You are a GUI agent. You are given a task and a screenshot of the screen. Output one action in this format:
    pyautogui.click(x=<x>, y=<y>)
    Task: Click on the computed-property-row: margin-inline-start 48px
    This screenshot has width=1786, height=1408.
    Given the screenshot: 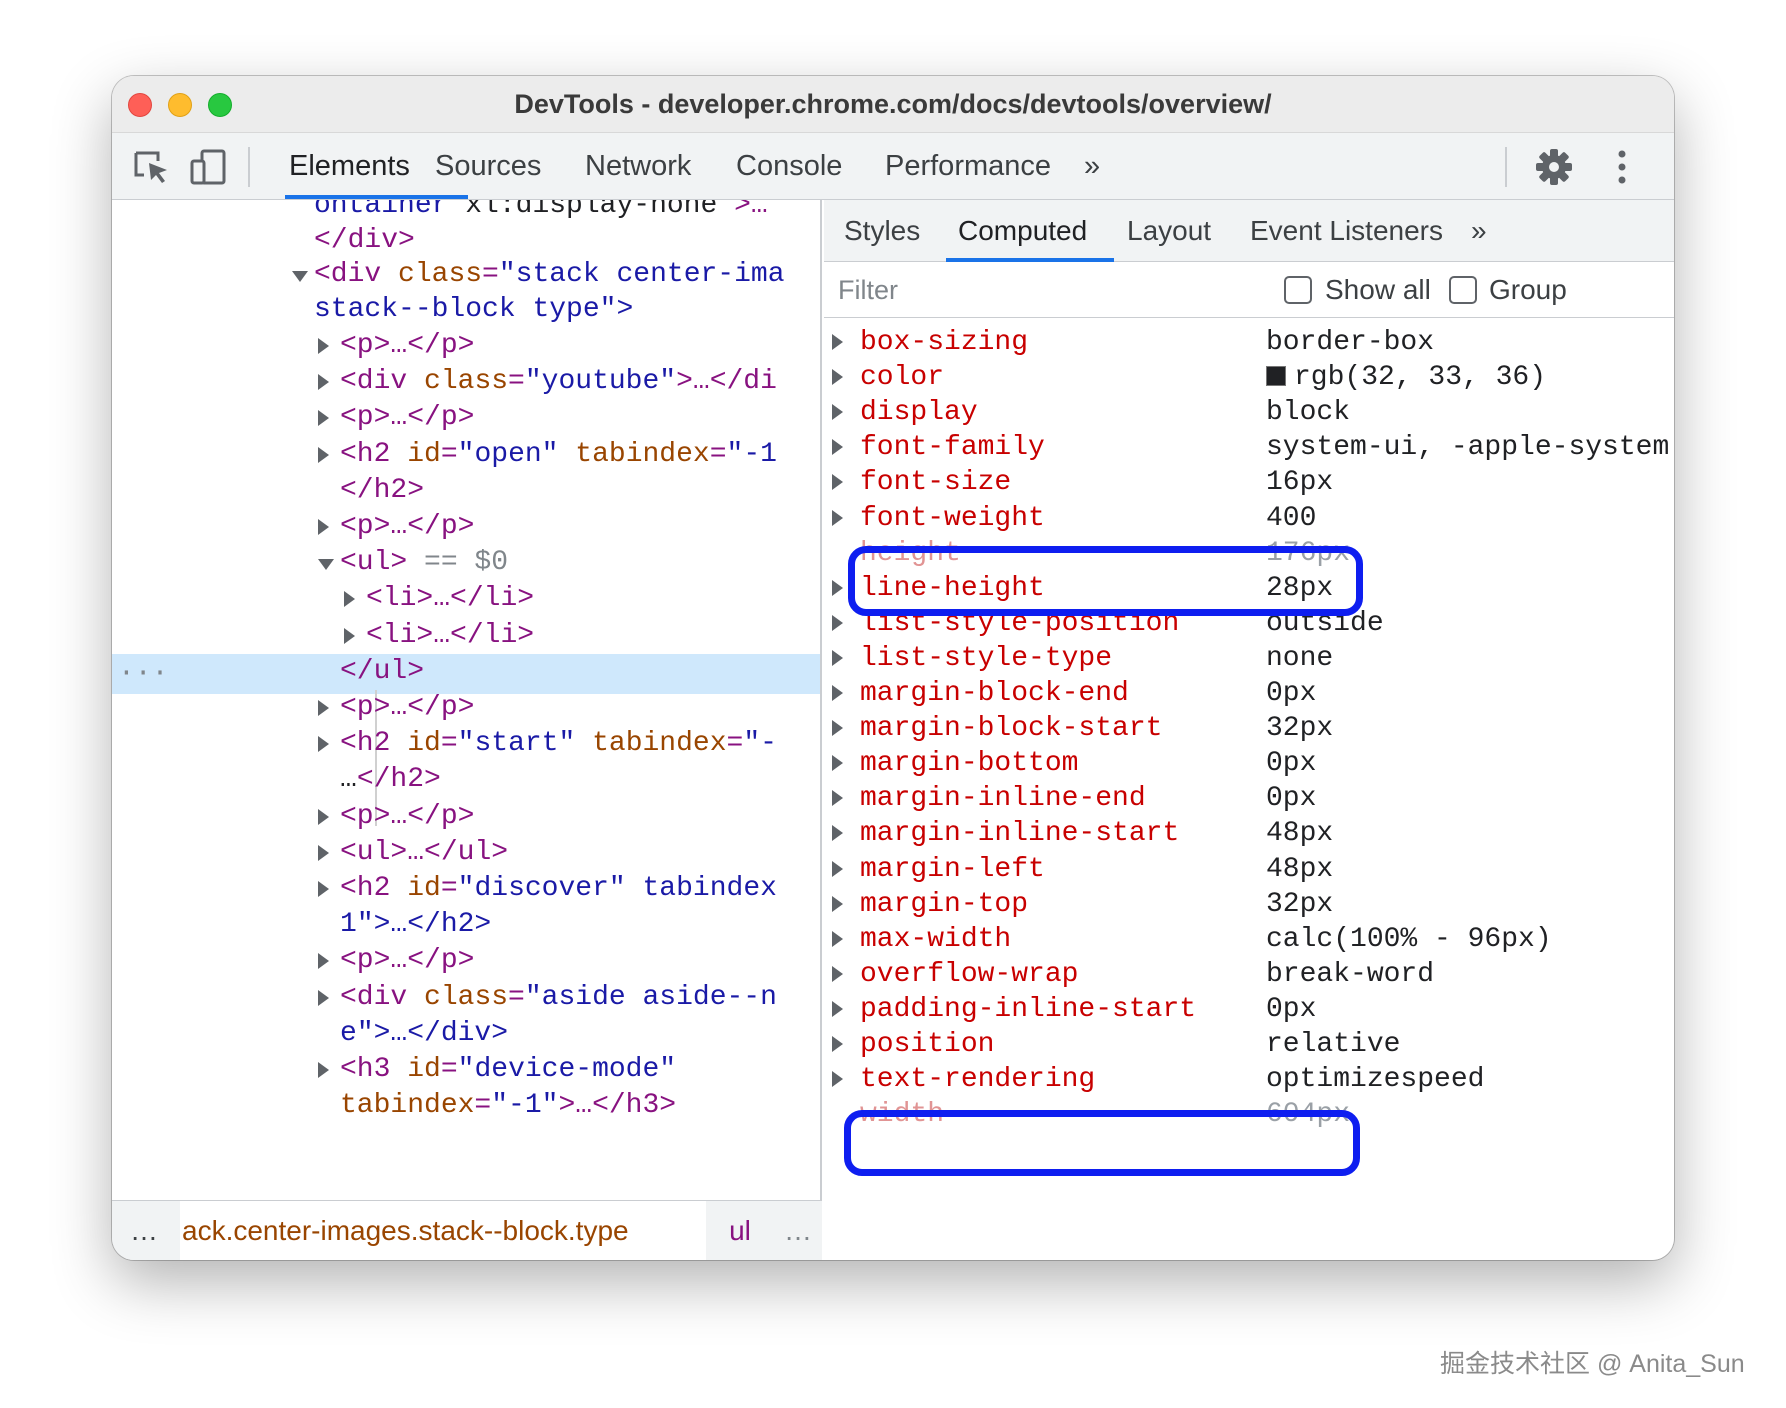 What is the action you would take?
    pyautogui.click(x=1249, y=833)
    